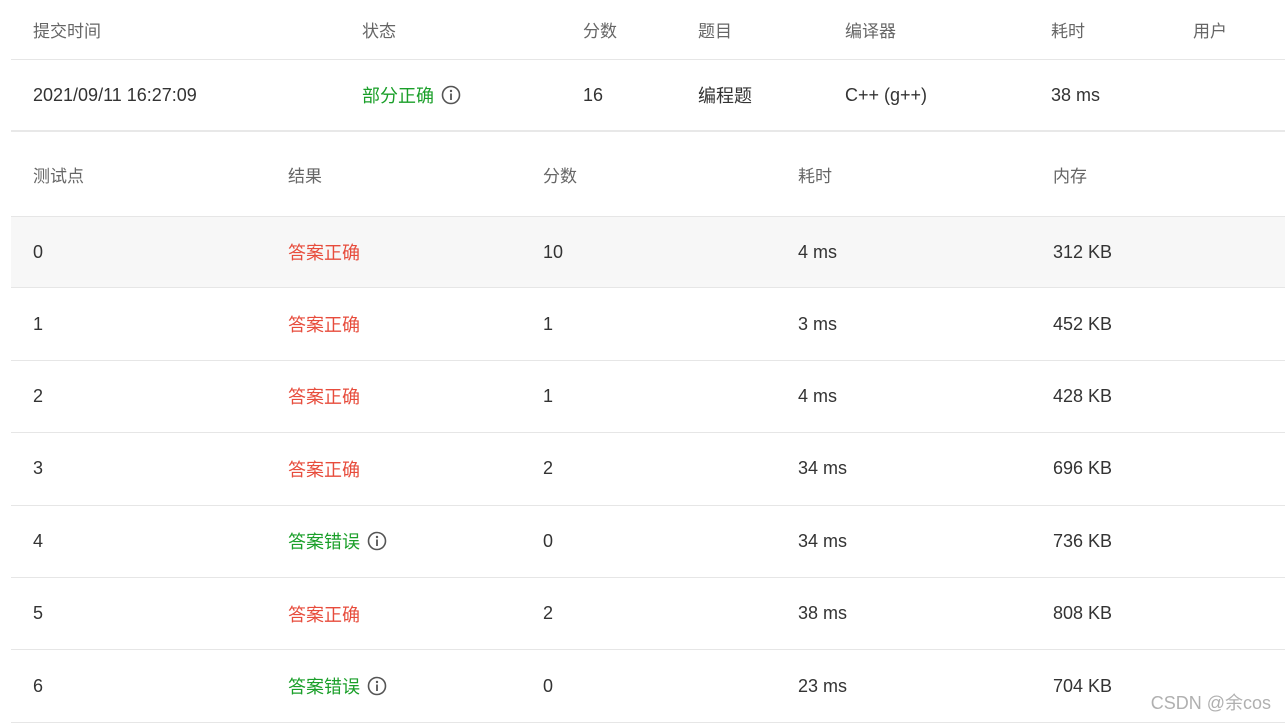 The width and height of the screenshot is (1285, 723). I want to click on header-score: 分数, so click(600, 31).